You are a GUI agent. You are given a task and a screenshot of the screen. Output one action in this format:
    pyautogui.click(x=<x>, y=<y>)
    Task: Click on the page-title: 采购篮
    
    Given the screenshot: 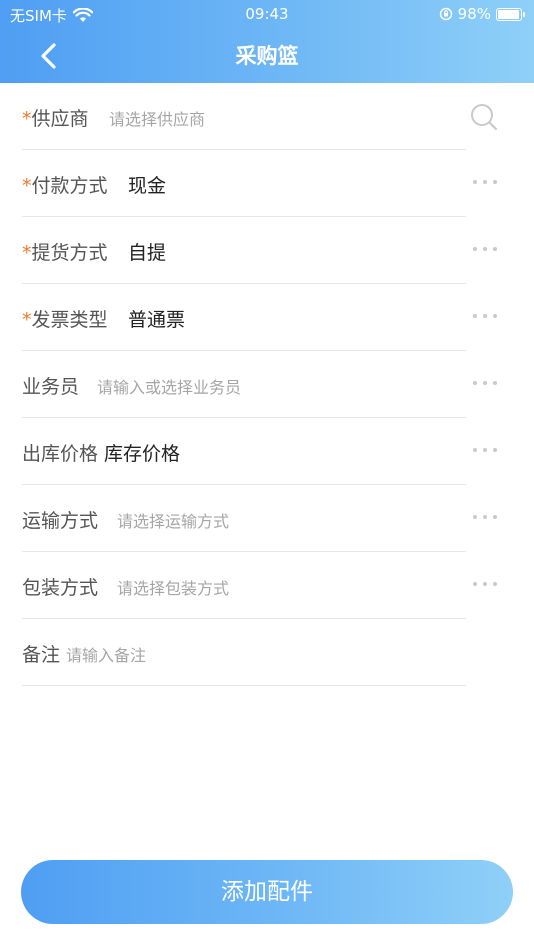 What is the action you would take?
    pyautogui.click(x=267, y=56)
    